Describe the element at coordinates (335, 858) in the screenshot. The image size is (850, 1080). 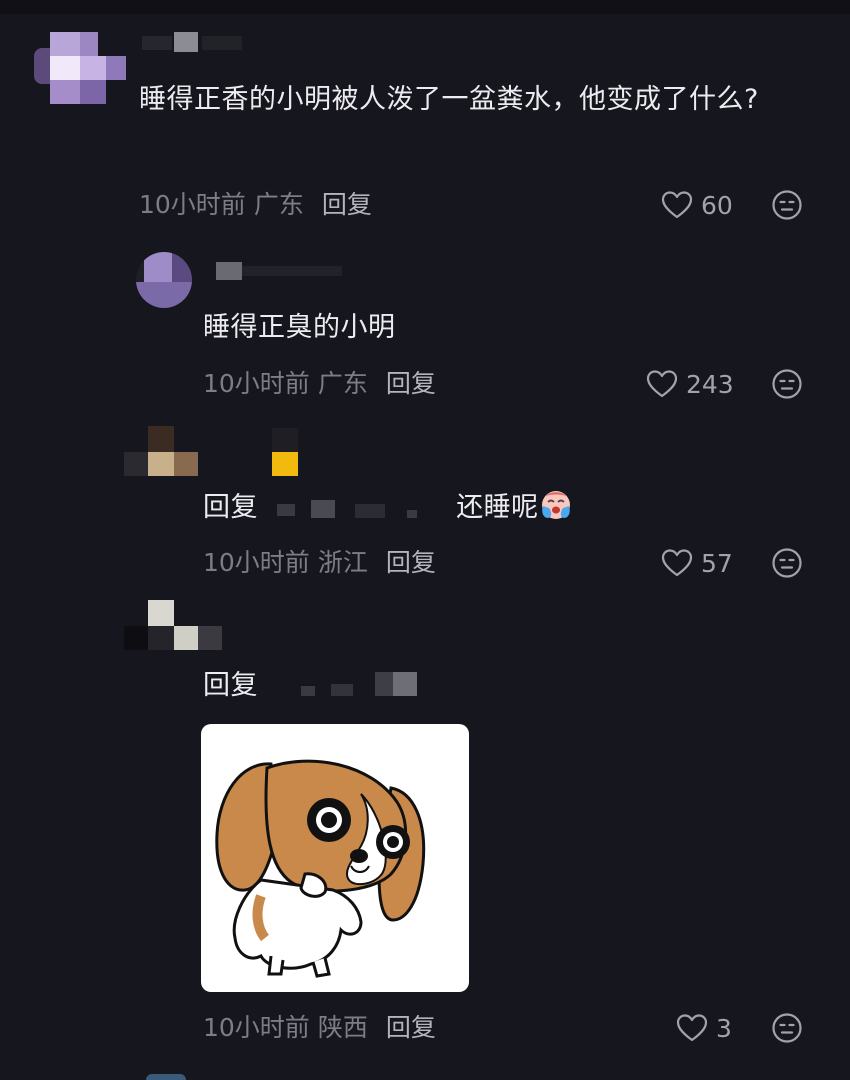
I see `dog-sticker` at that location.